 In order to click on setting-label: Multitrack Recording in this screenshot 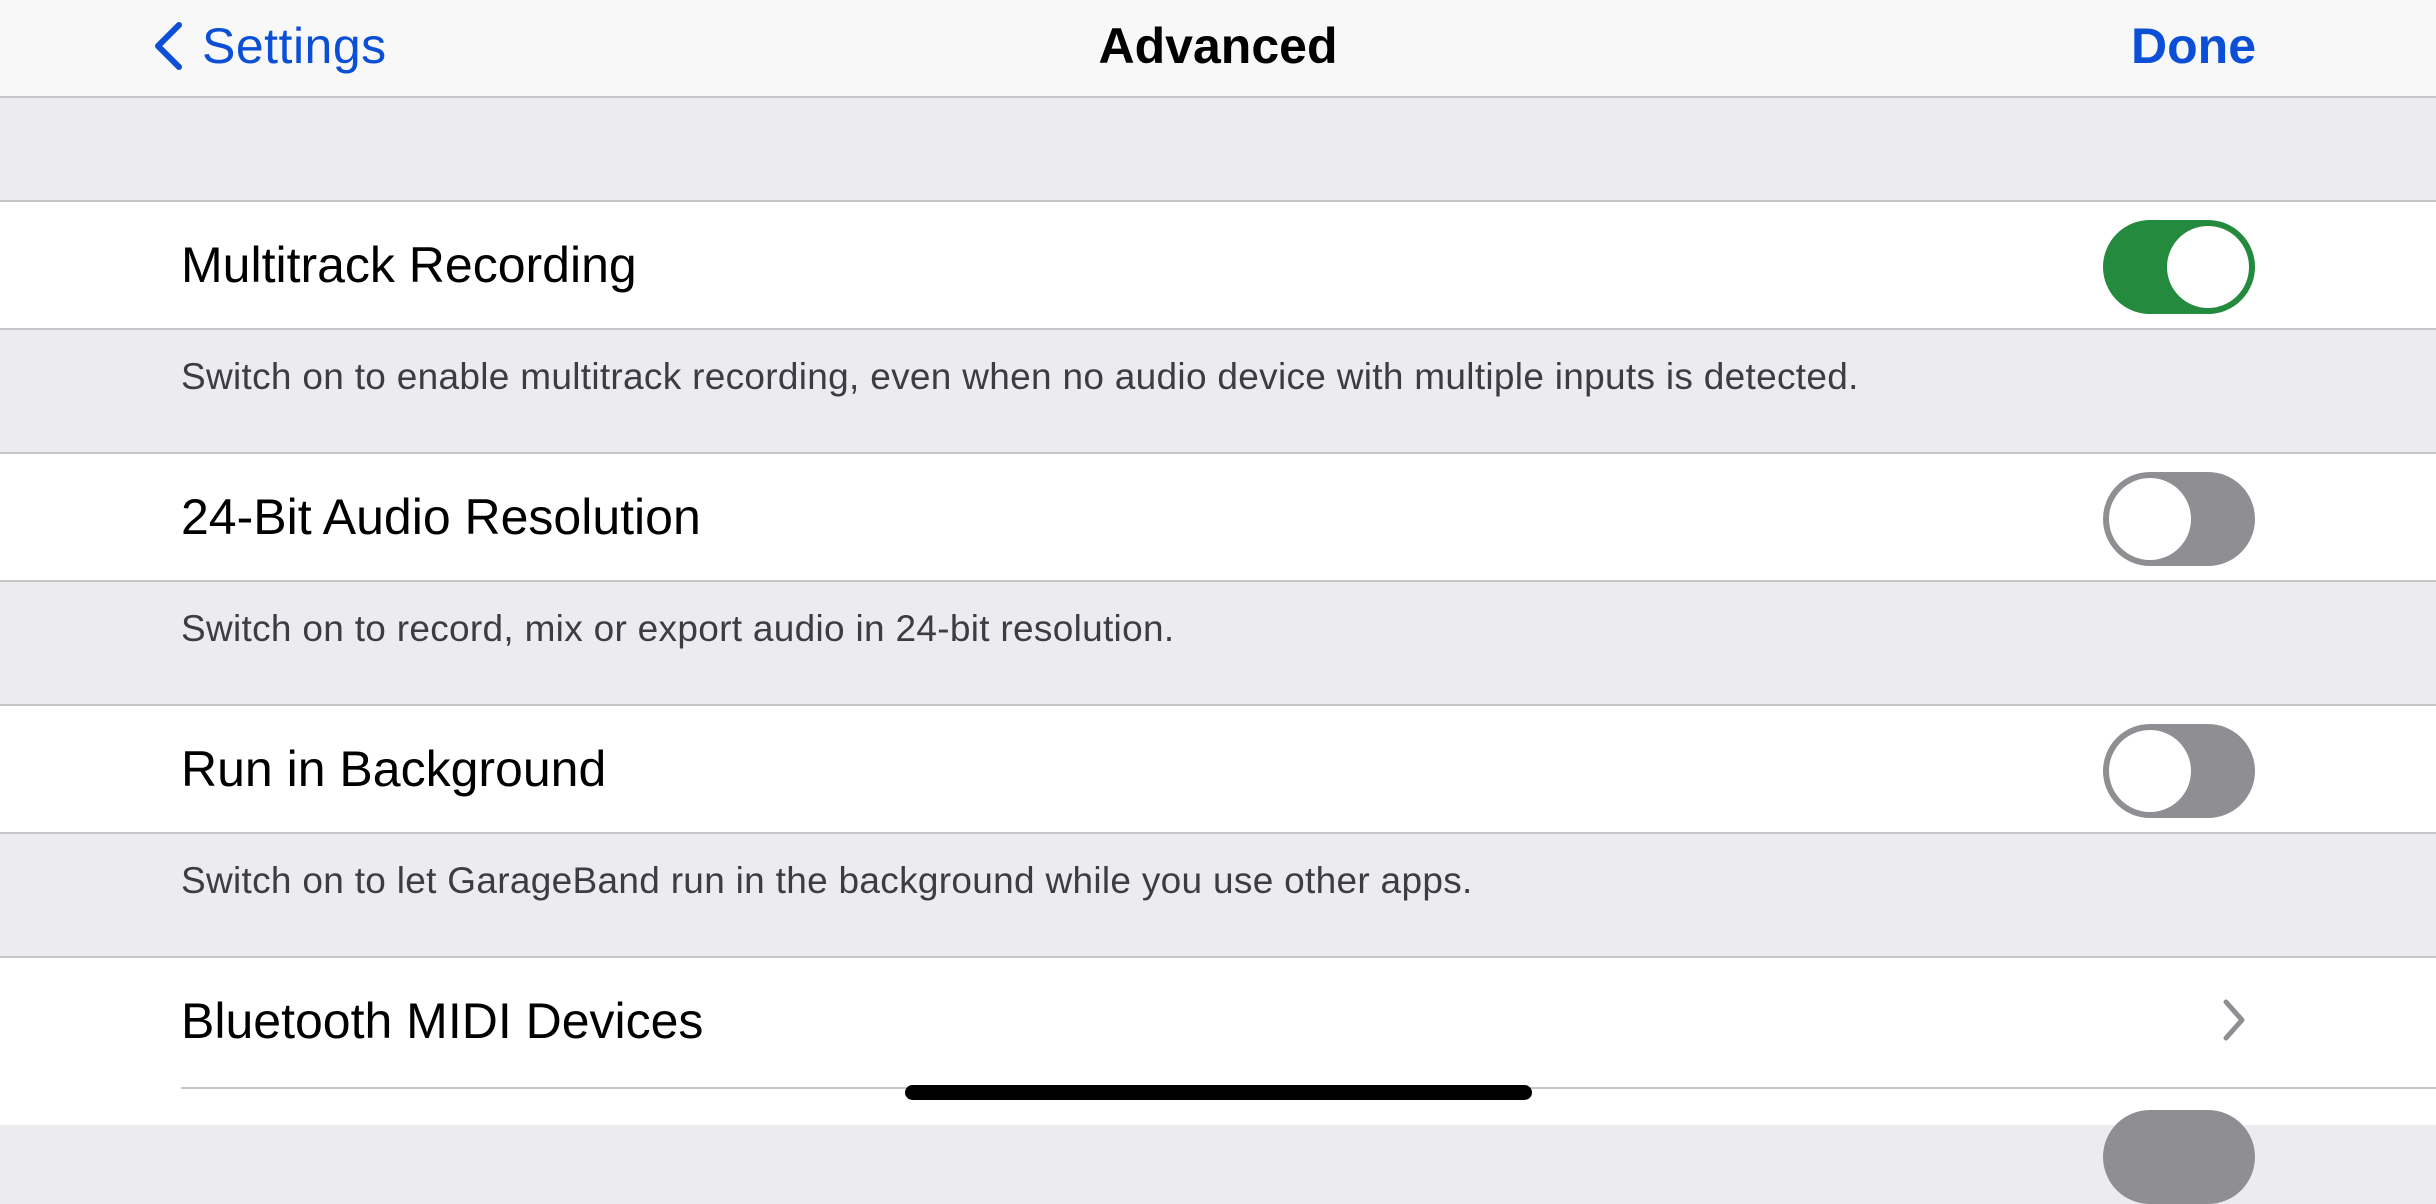, I will do `click(409, 265)`.